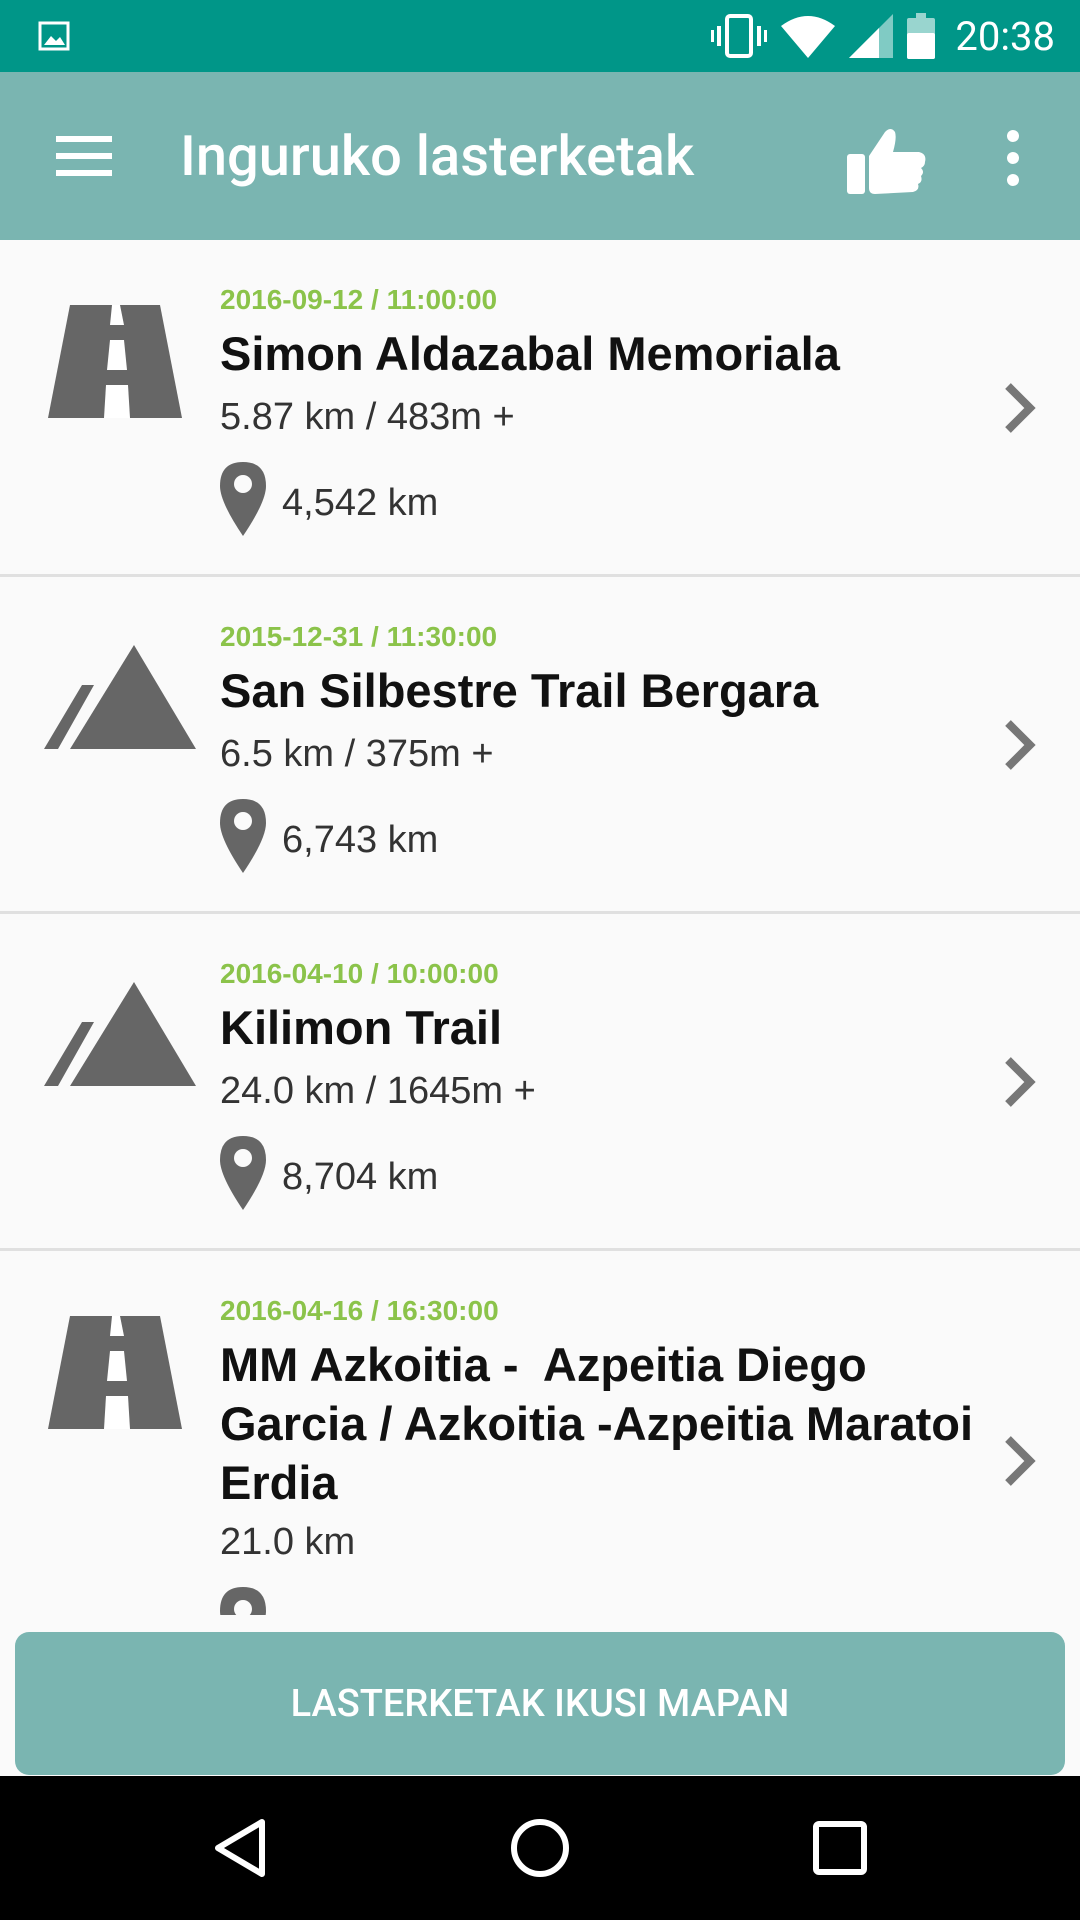 This screenshot has height=1920, width=1080. I want to click on battery-icon, so click(921, 36).